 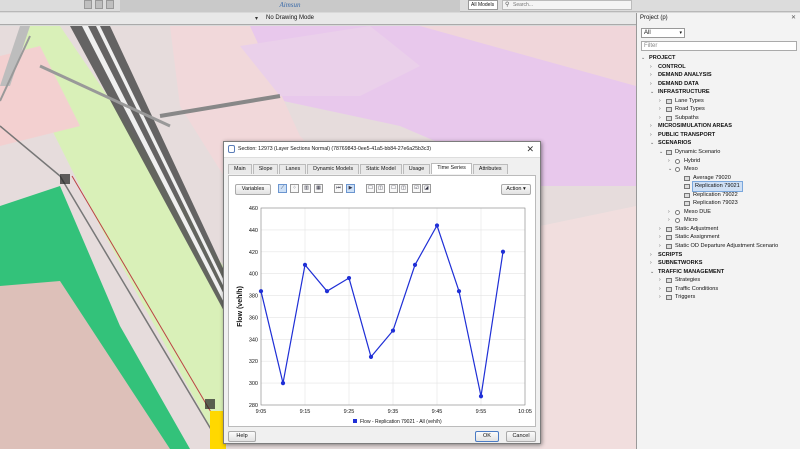 What do you see at coordinates (382, 310) in the screenshot?
I see `series-line` at bounding box center [382, 310].